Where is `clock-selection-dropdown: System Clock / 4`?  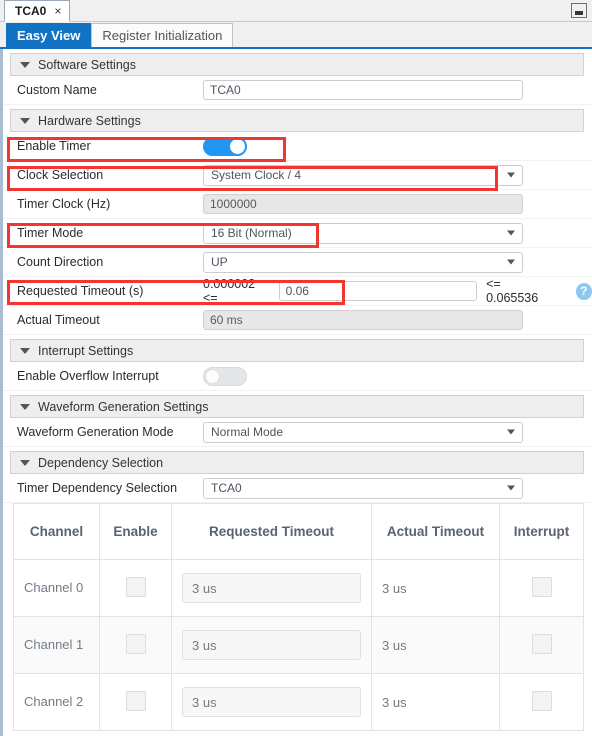 clock-selection-dropdown: System Clock / 4 is located at coordinates (363, 175).